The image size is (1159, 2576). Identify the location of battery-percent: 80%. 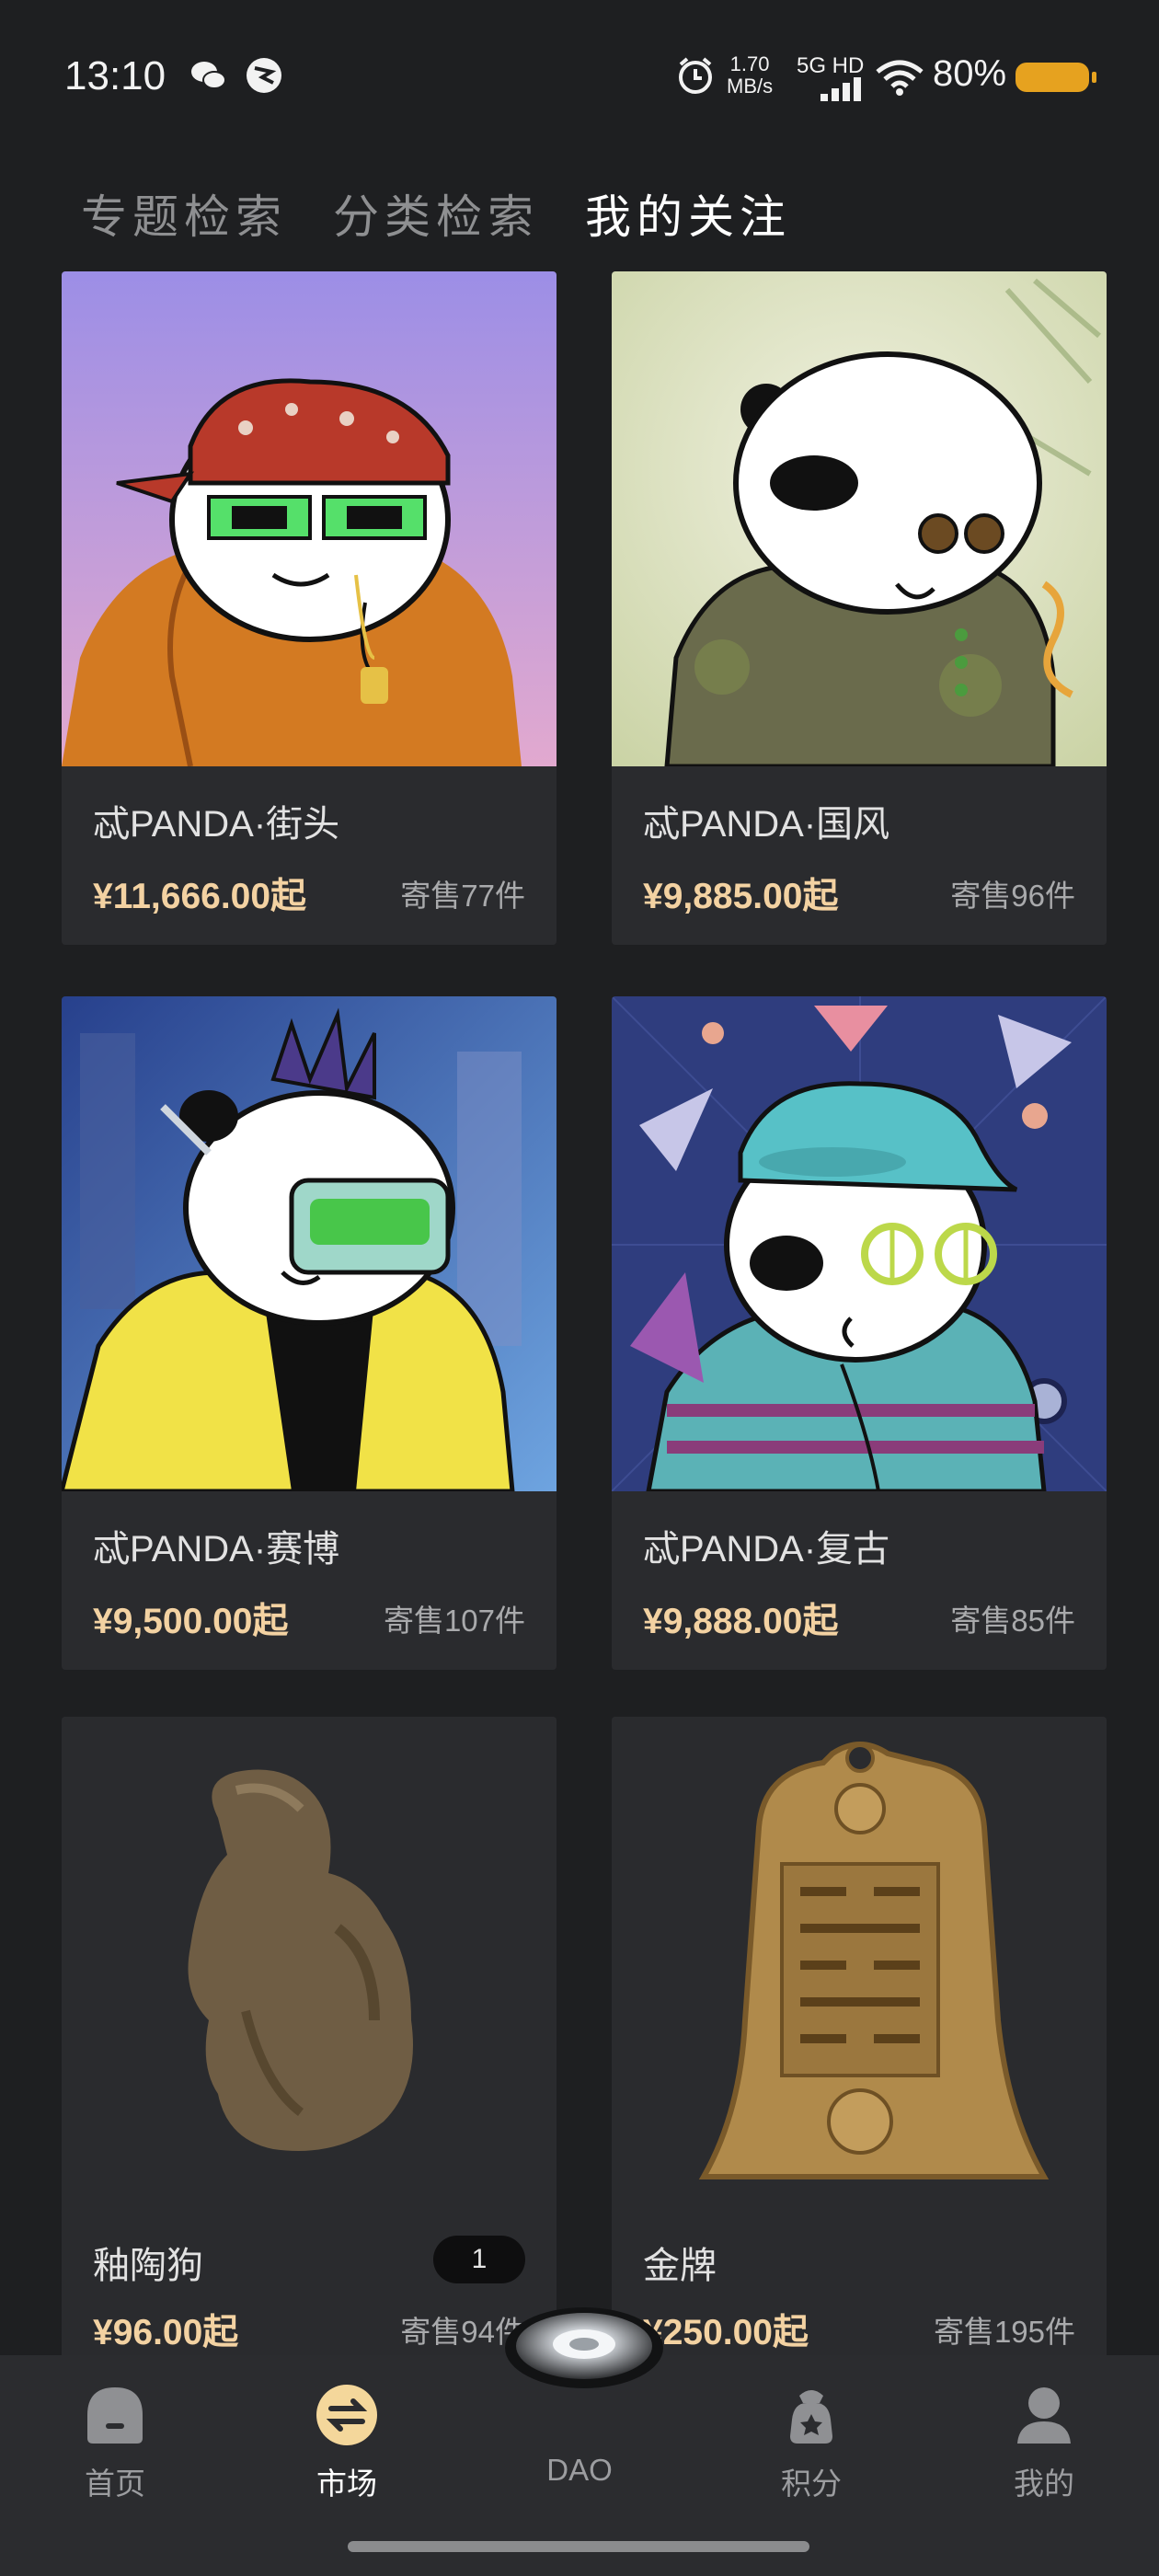
(970, 73).